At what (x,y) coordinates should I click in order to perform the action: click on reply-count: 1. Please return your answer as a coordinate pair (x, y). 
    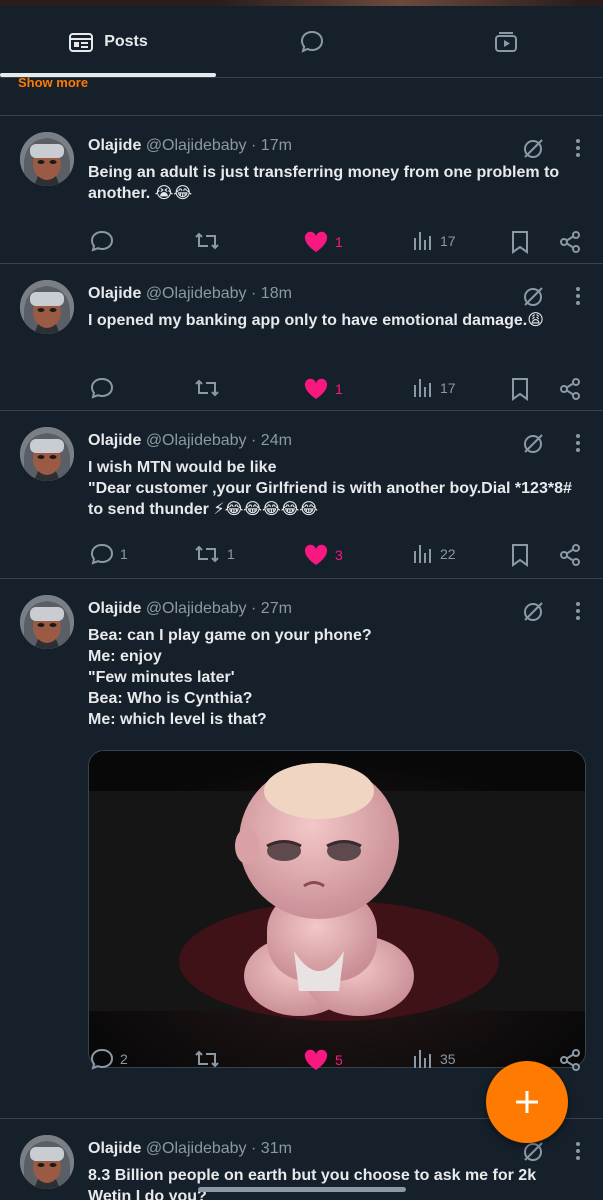
    Looking at the image, I should click on (124, 554).